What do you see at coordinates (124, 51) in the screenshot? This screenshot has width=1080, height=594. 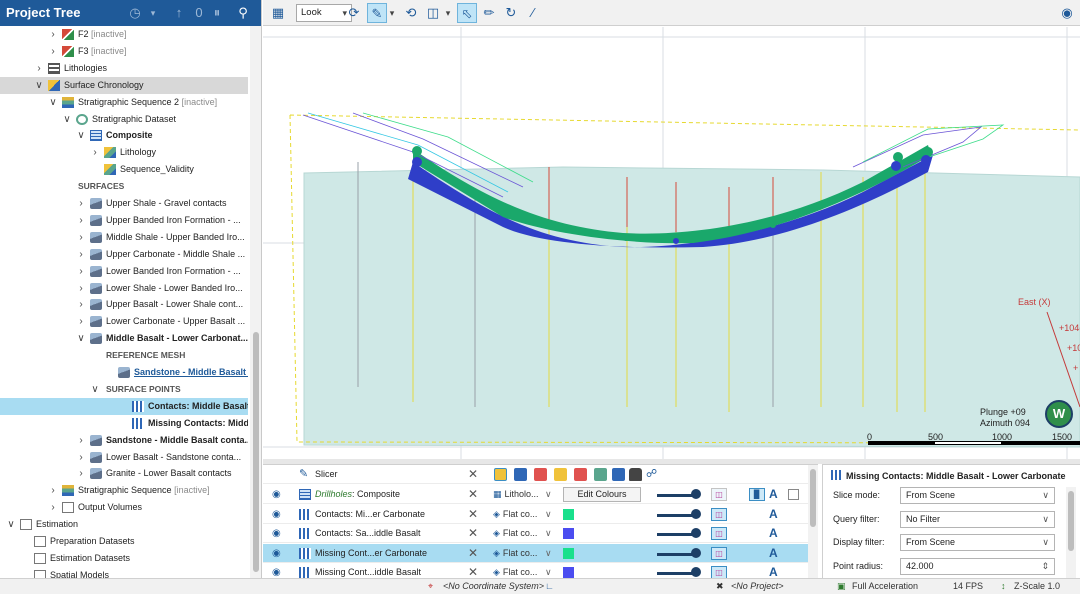 I see `tree-item: › F3 [inactive]` at bounding box center [124, 51].